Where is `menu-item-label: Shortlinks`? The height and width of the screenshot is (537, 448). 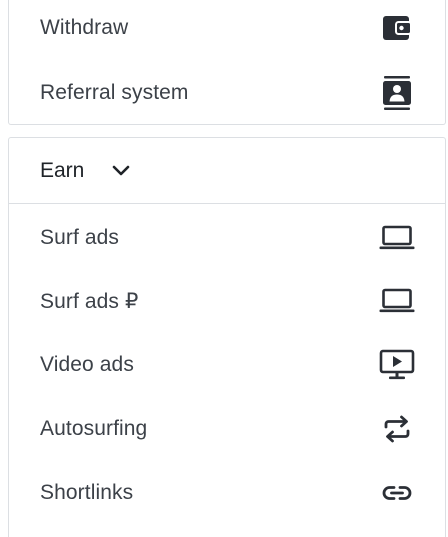
menu-item-label: Shortlinks is located at coordinates (87, 492).